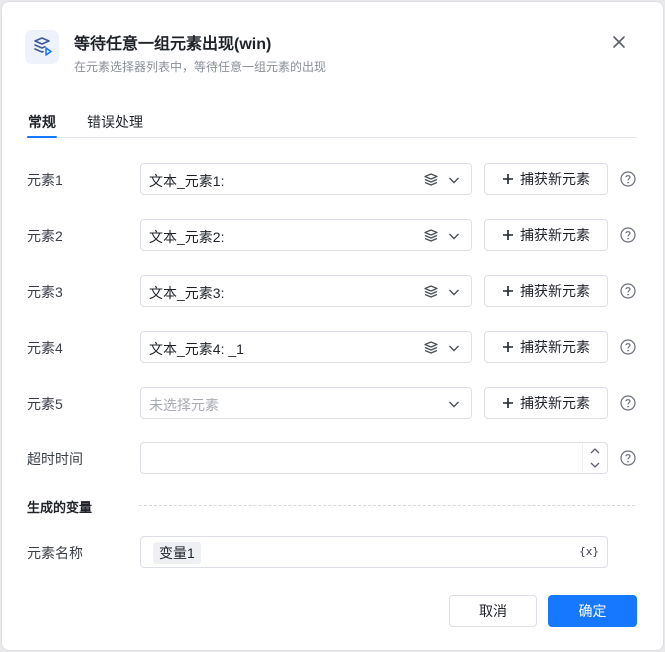 The image size is (665, 652). I want to click on element-row-1: 元素1 文本_元素1: 捕获新元素, so click(333, 179).